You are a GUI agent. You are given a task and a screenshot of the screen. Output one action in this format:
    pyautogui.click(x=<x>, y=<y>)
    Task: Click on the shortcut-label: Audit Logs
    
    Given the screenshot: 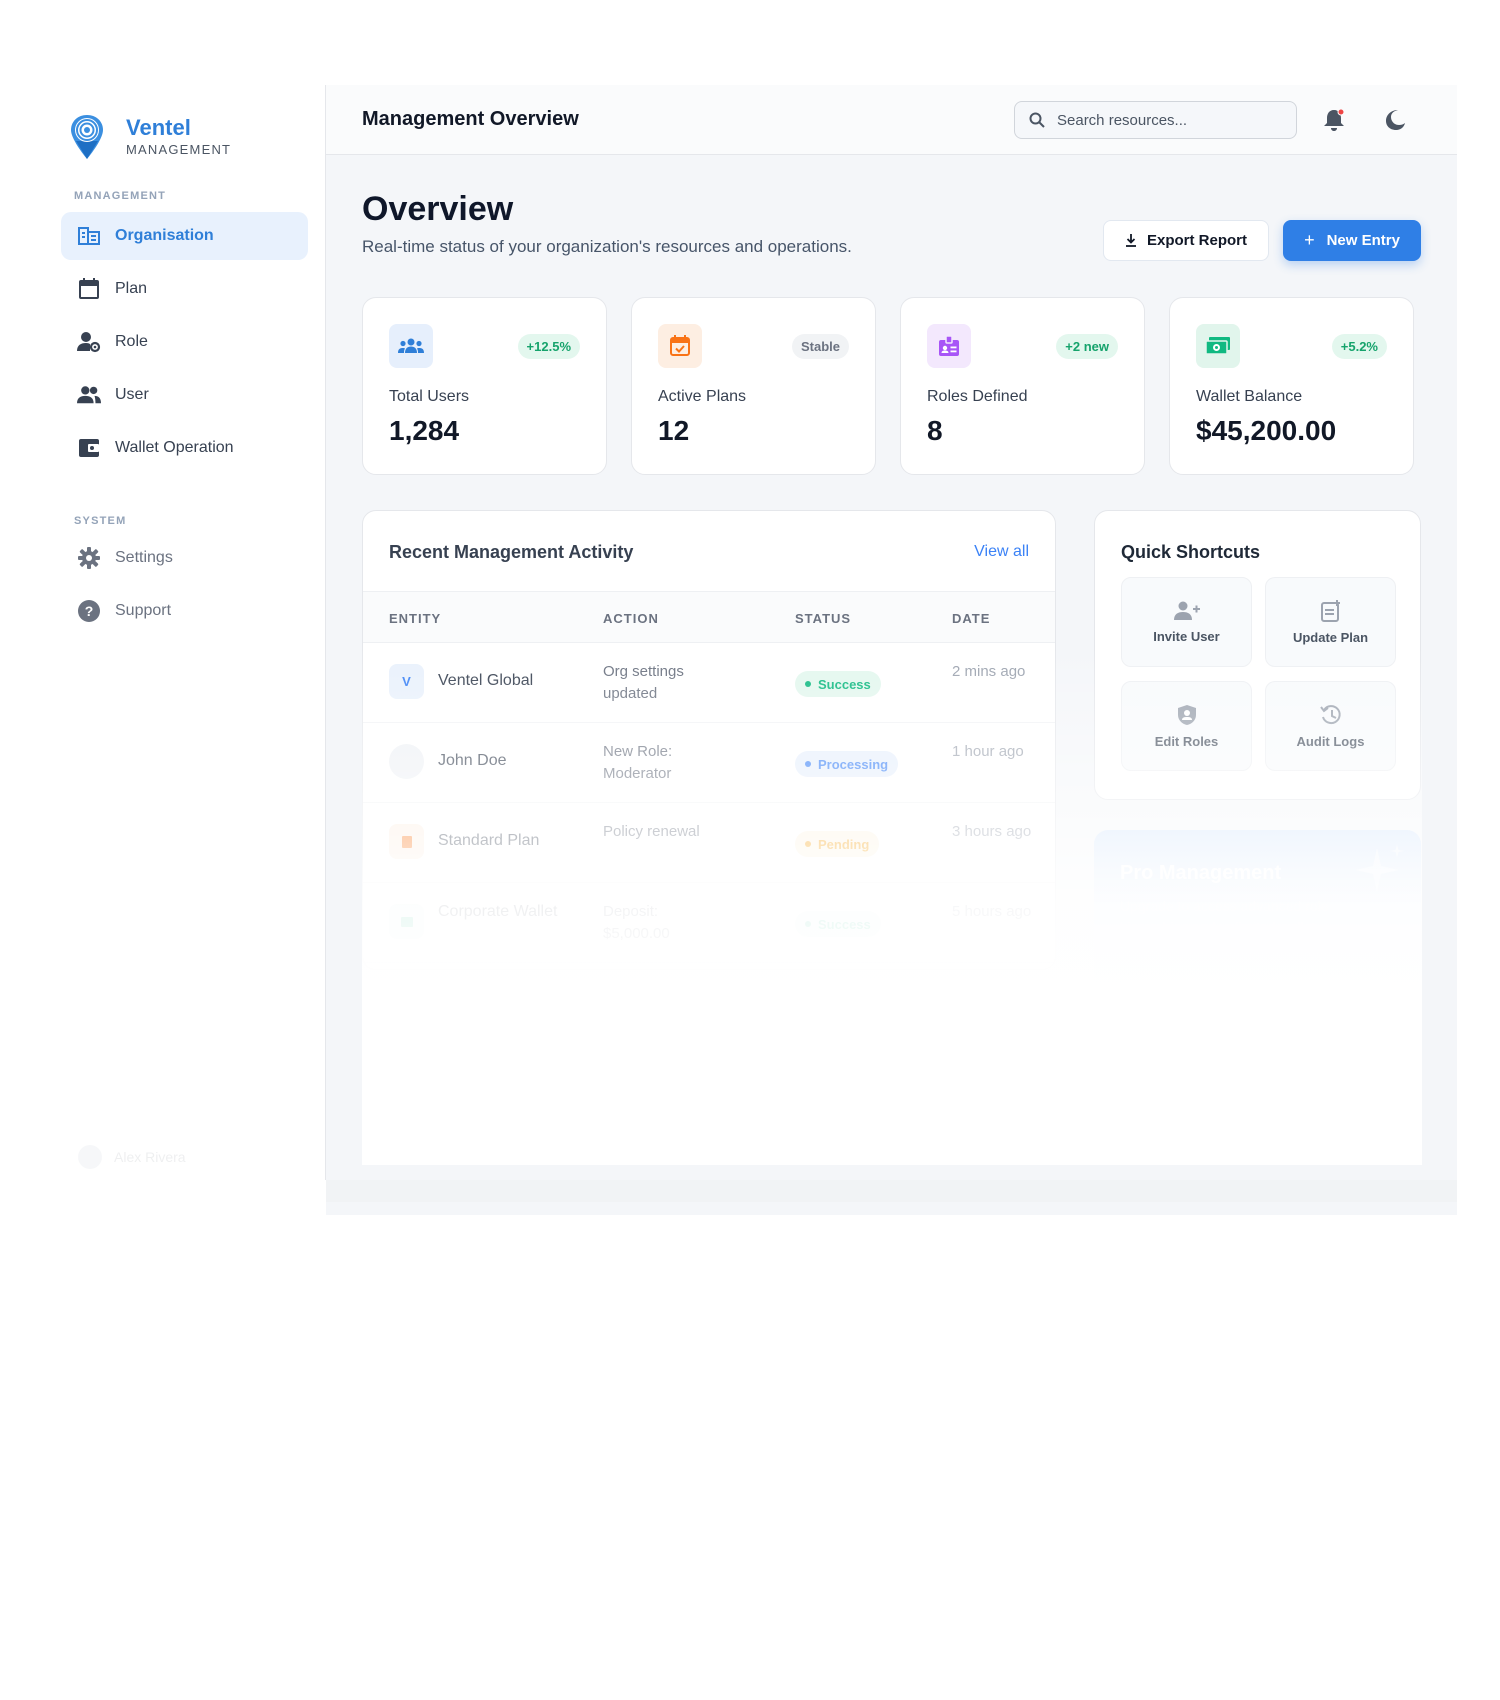 What is the action you would take?
    pyautogui.click(x=1330, y=741)
    